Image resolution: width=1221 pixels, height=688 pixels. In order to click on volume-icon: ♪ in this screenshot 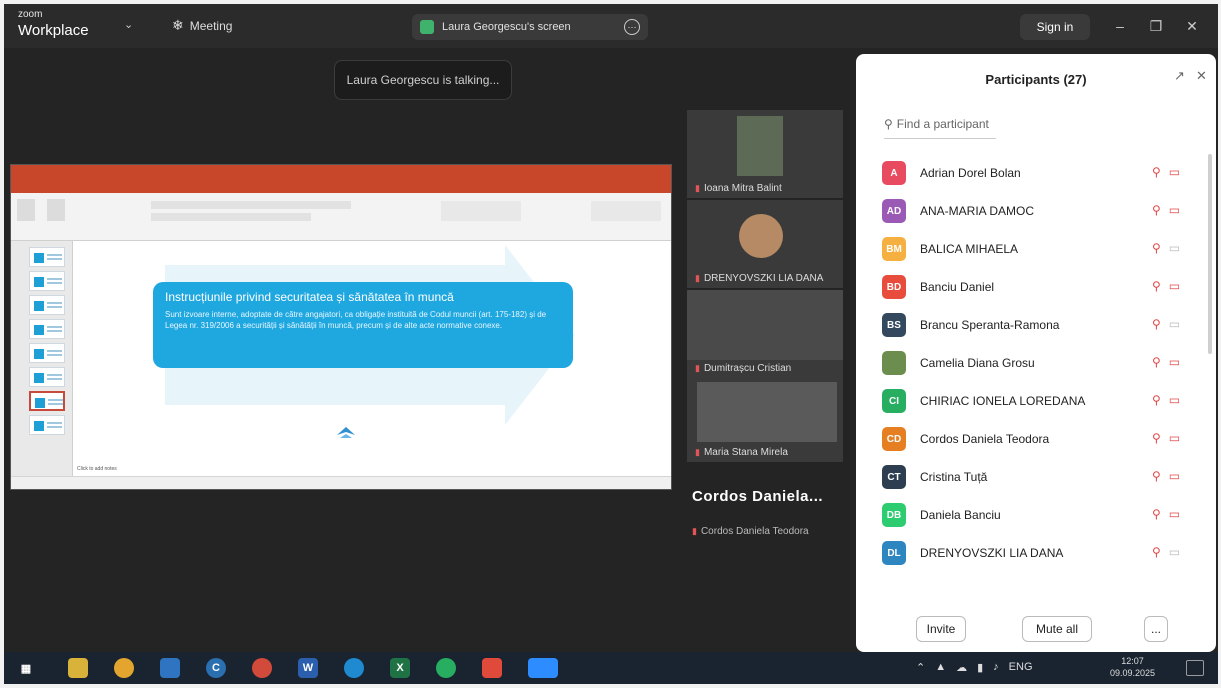, I will do `click(996, 667)`.